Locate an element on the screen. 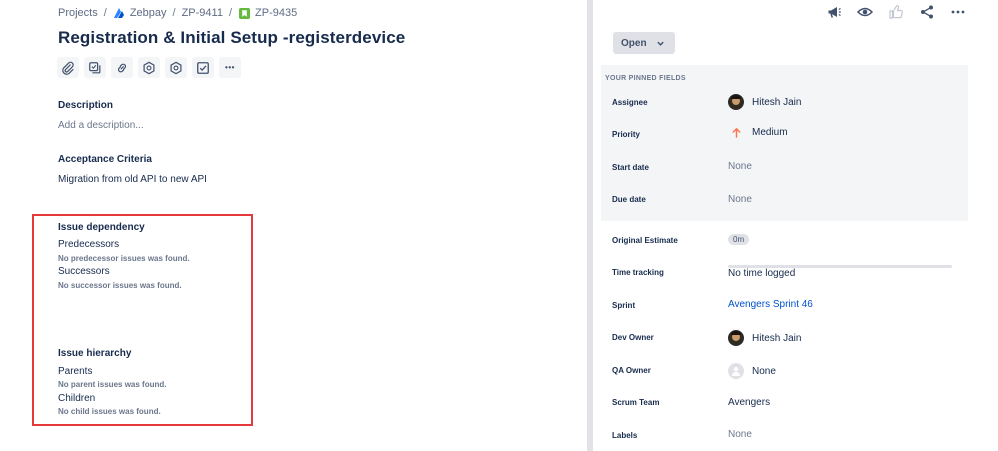  vote-button is located at coordinates (896, 12).